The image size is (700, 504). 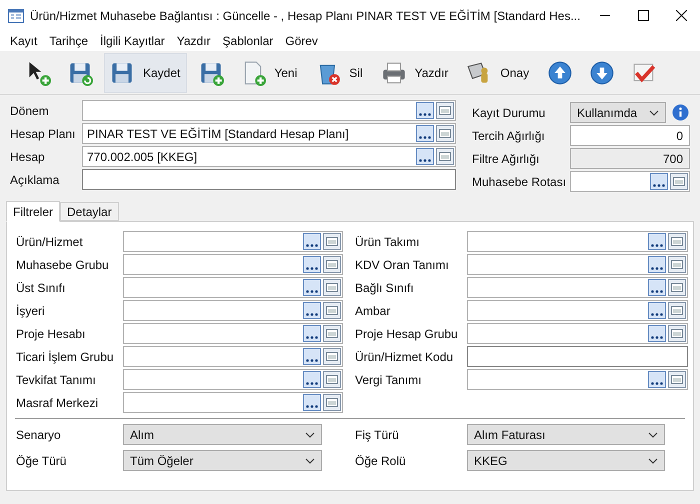 What do you see at coordinates (269, 156) in the screenshot?
I see `lookup-field: 770.002.005 [KKEG]` at bounding box center [269, 156].